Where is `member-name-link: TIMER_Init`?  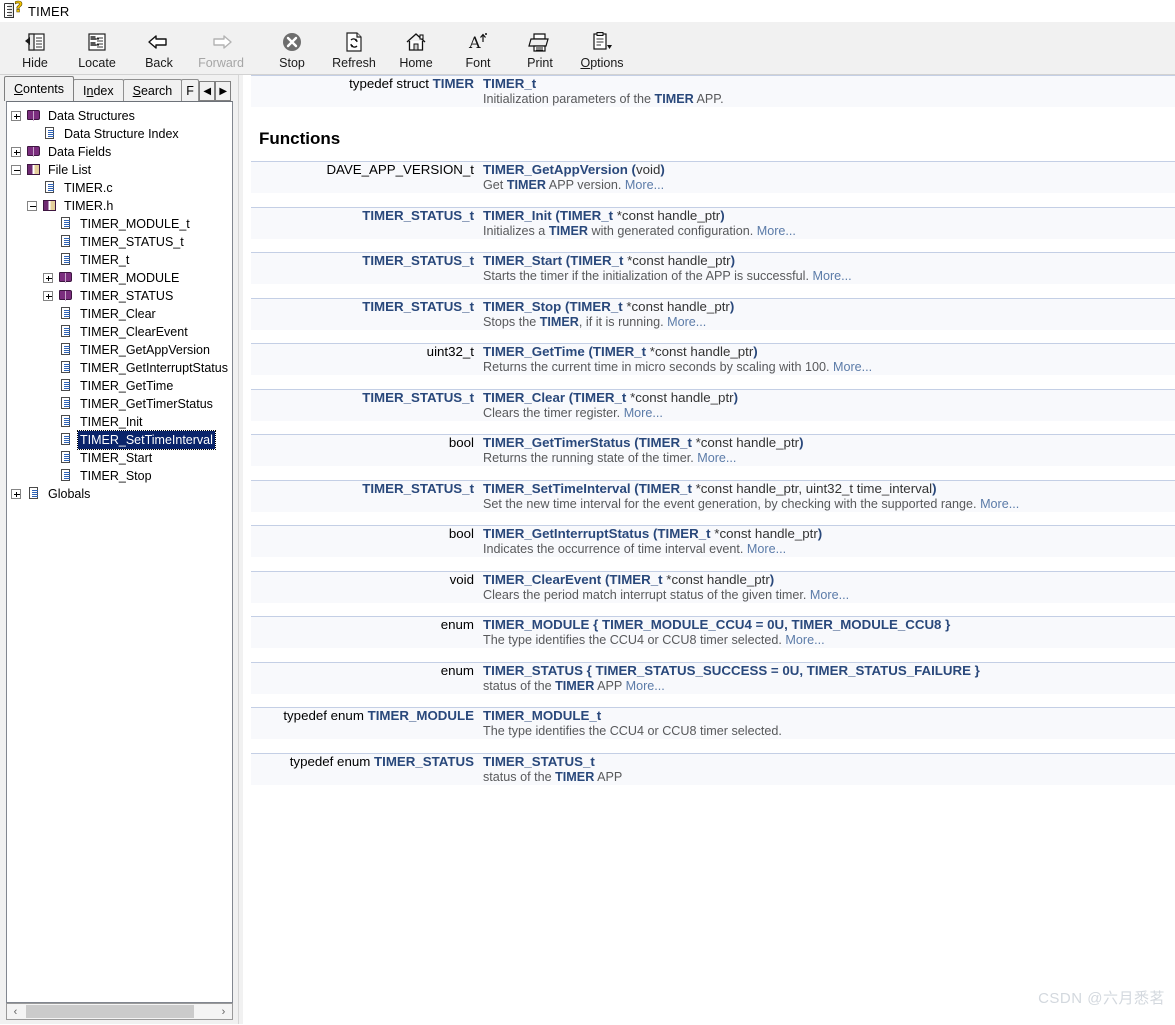 member-name-link: TIMER_Init is located at coordinates (517, 215).